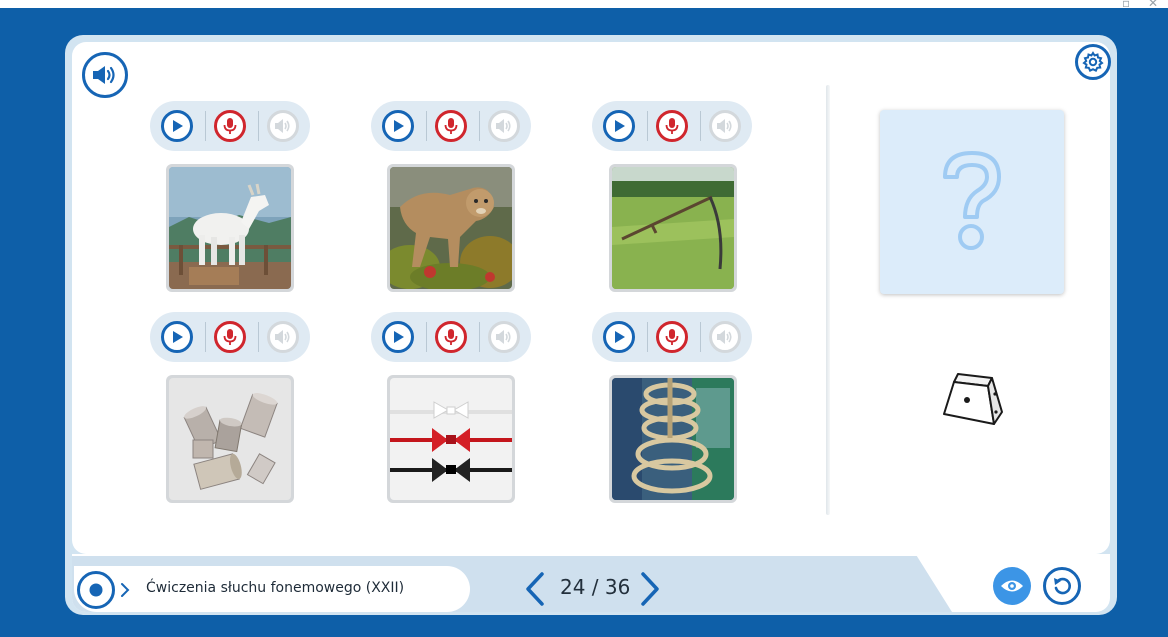 This screenshot has height=637, width=1168. I want to click on tin-cans-image, so click(230, 439).